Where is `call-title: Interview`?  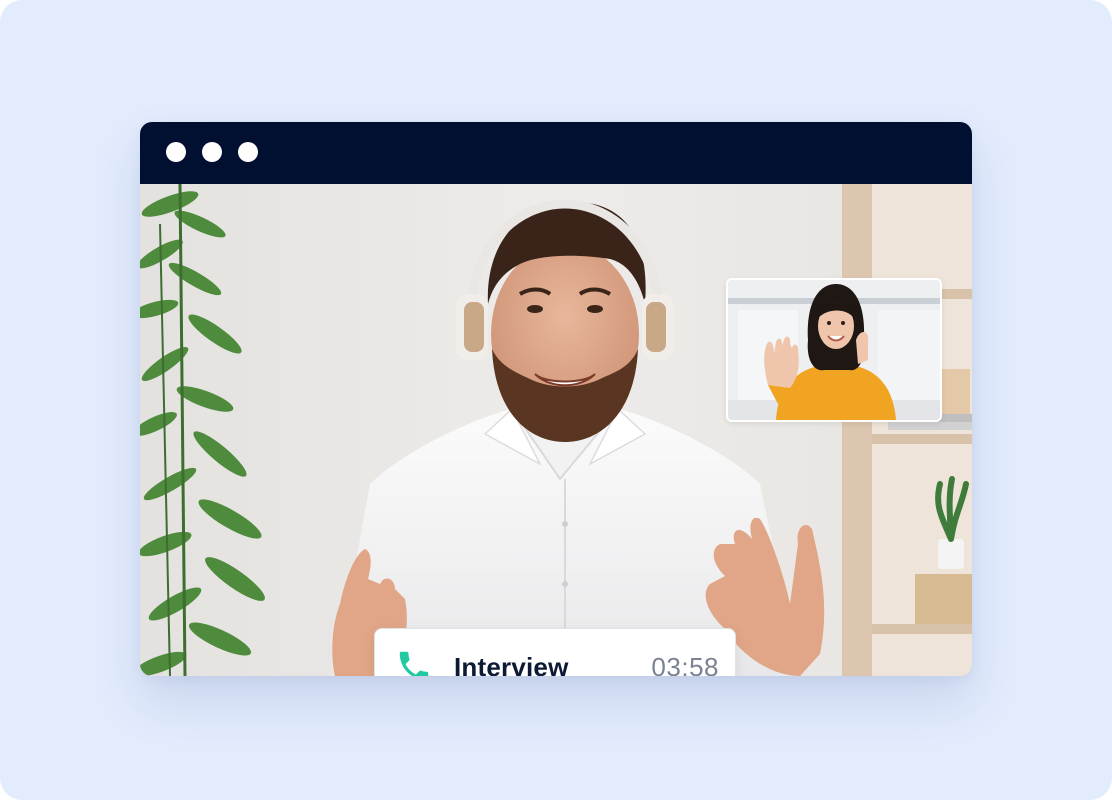
call-title: Interview is located at coordinates (511, 664).